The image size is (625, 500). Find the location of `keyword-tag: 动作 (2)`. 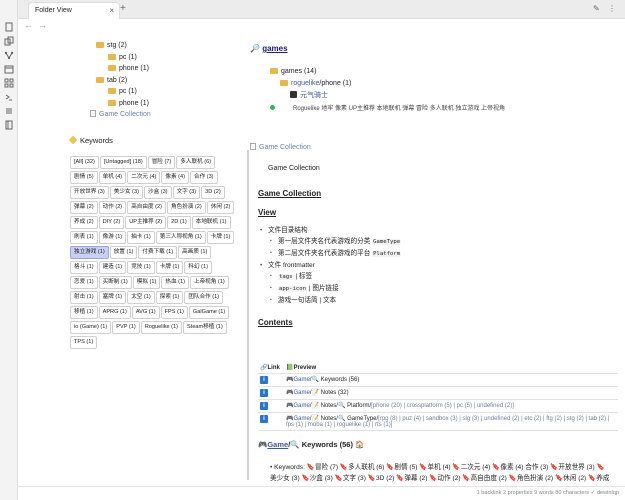

keyword-tag: 动作 (2) is located at coordinates (112, 207).